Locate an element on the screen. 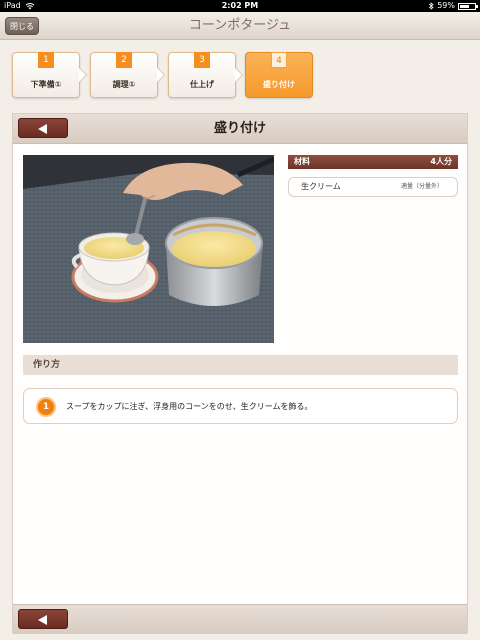  step-tab-4: 4 盛り付け is located at coordinates (279, 75).